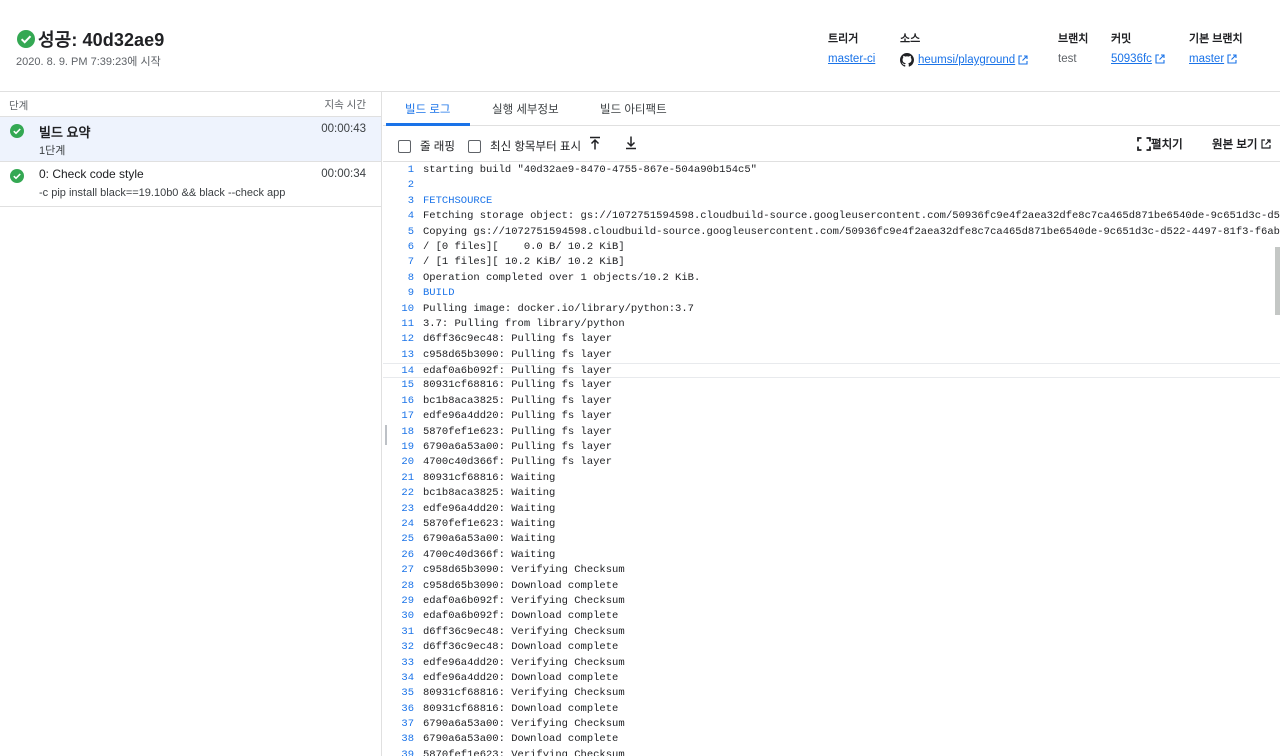 Image resolution: width=1280 pixels, height=756 pixels. What do you see at coordinates (489, 508) in the screenshot?
I see `log-line-text: edfe96a4dd20: Waiting` at bounding box center [489, 508].